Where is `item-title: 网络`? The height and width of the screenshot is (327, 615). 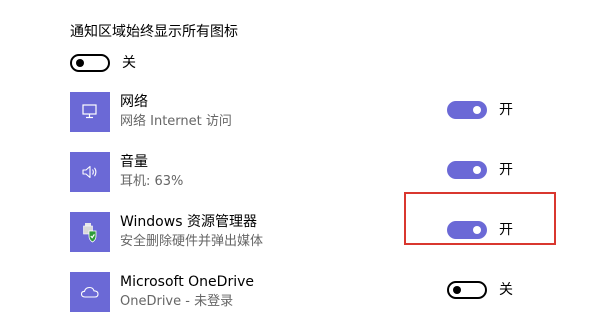 item-title: 网络 is located at coordinates (134, 102).